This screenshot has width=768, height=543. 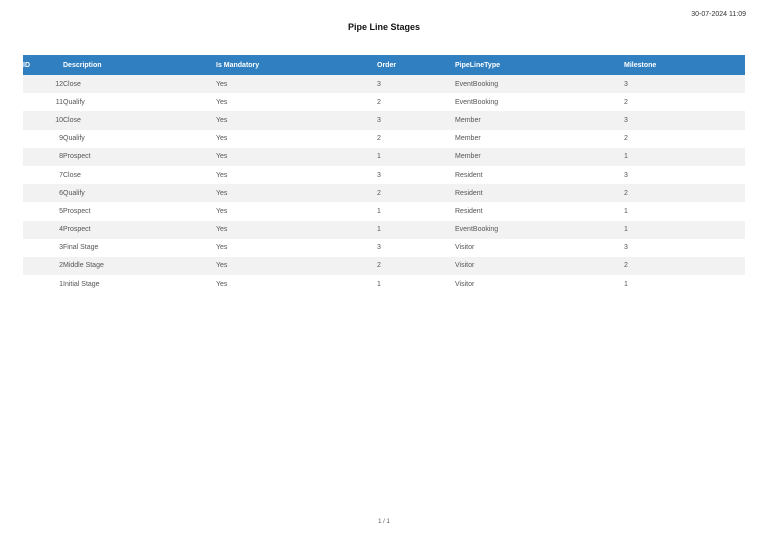 What do you see at coordinates (139, 65) in the screenshot?
I see `column-header-description: Description` at bounding box center [139, 65].